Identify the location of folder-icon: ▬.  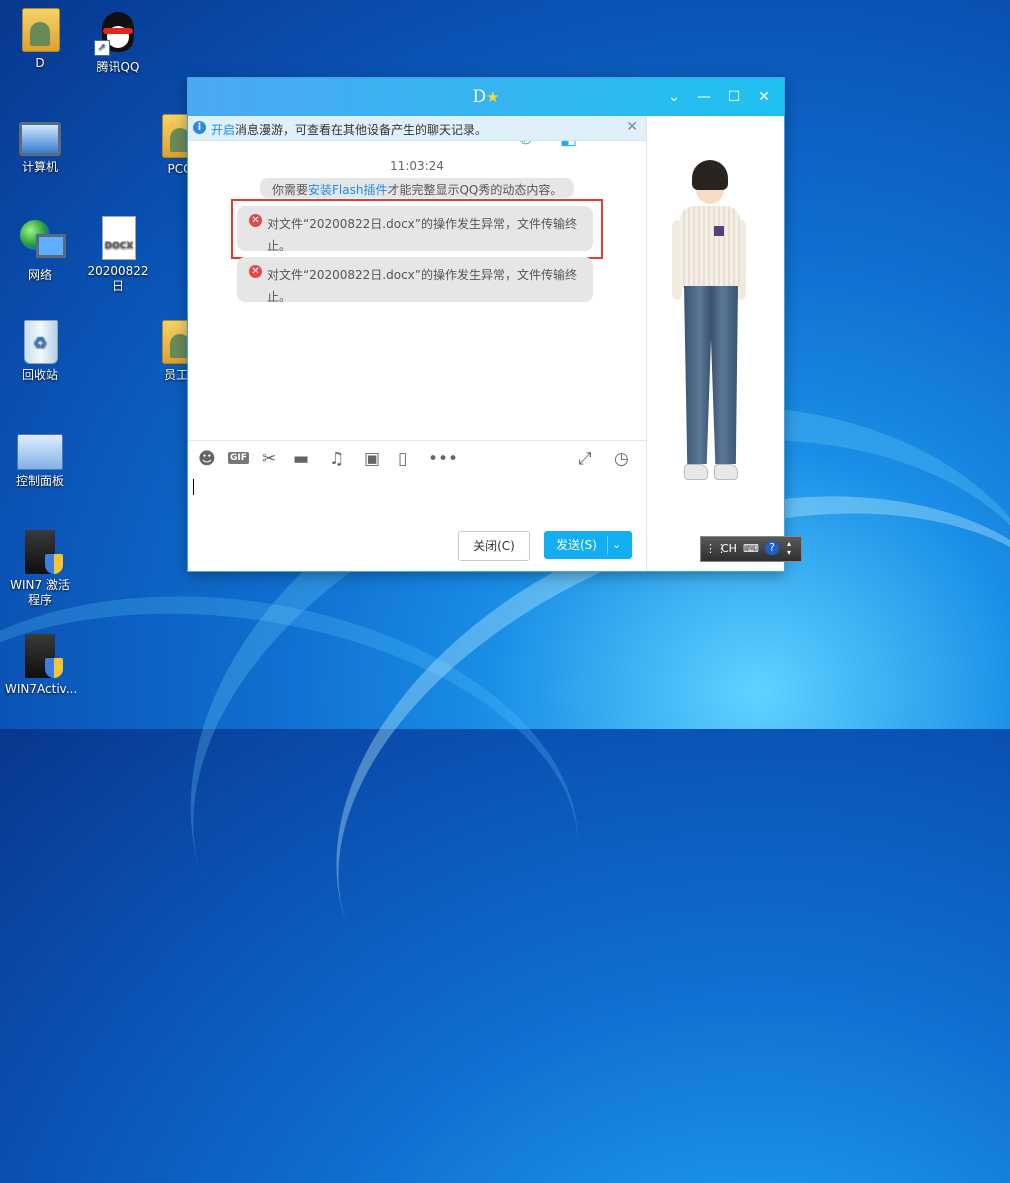
(301, 459).